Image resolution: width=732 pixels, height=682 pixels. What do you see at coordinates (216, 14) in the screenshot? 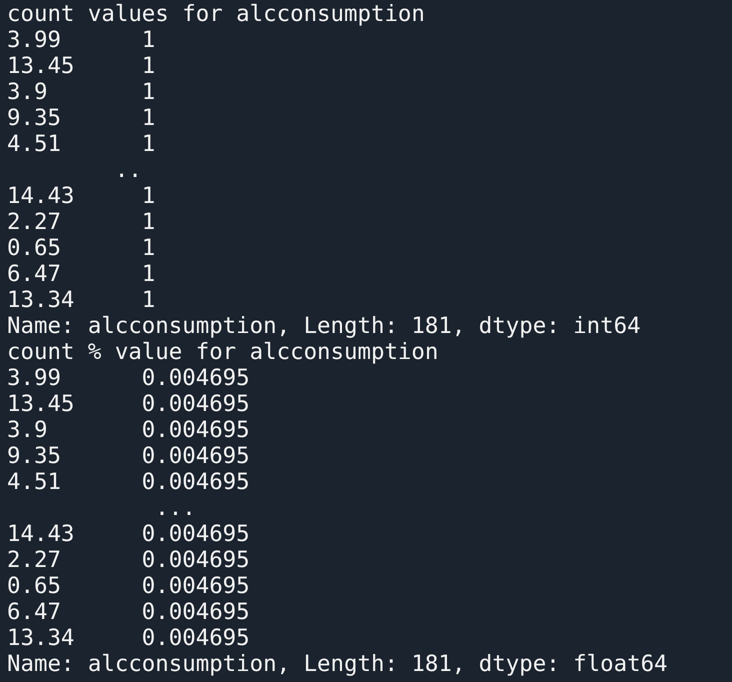
I see `terminal-line: count values for alcconsumption` at bounding box center [216, 14].